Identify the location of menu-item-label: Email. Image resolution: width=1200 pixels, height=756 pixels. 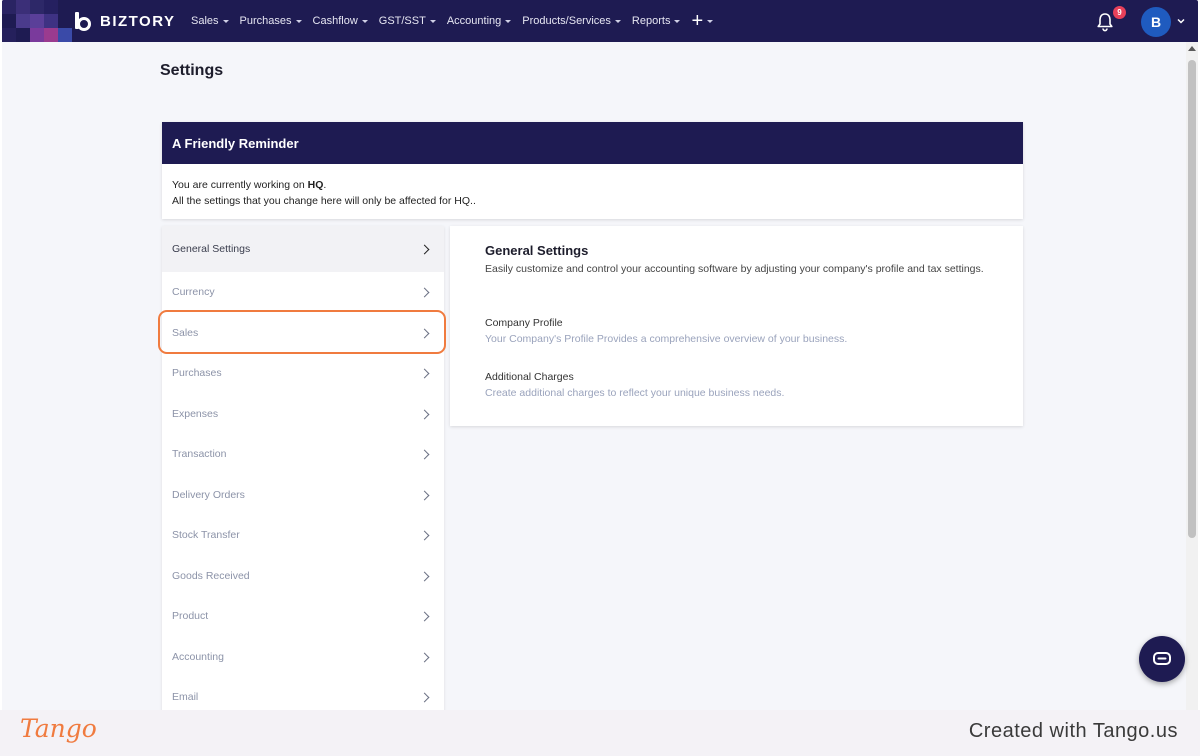
(185, 697).